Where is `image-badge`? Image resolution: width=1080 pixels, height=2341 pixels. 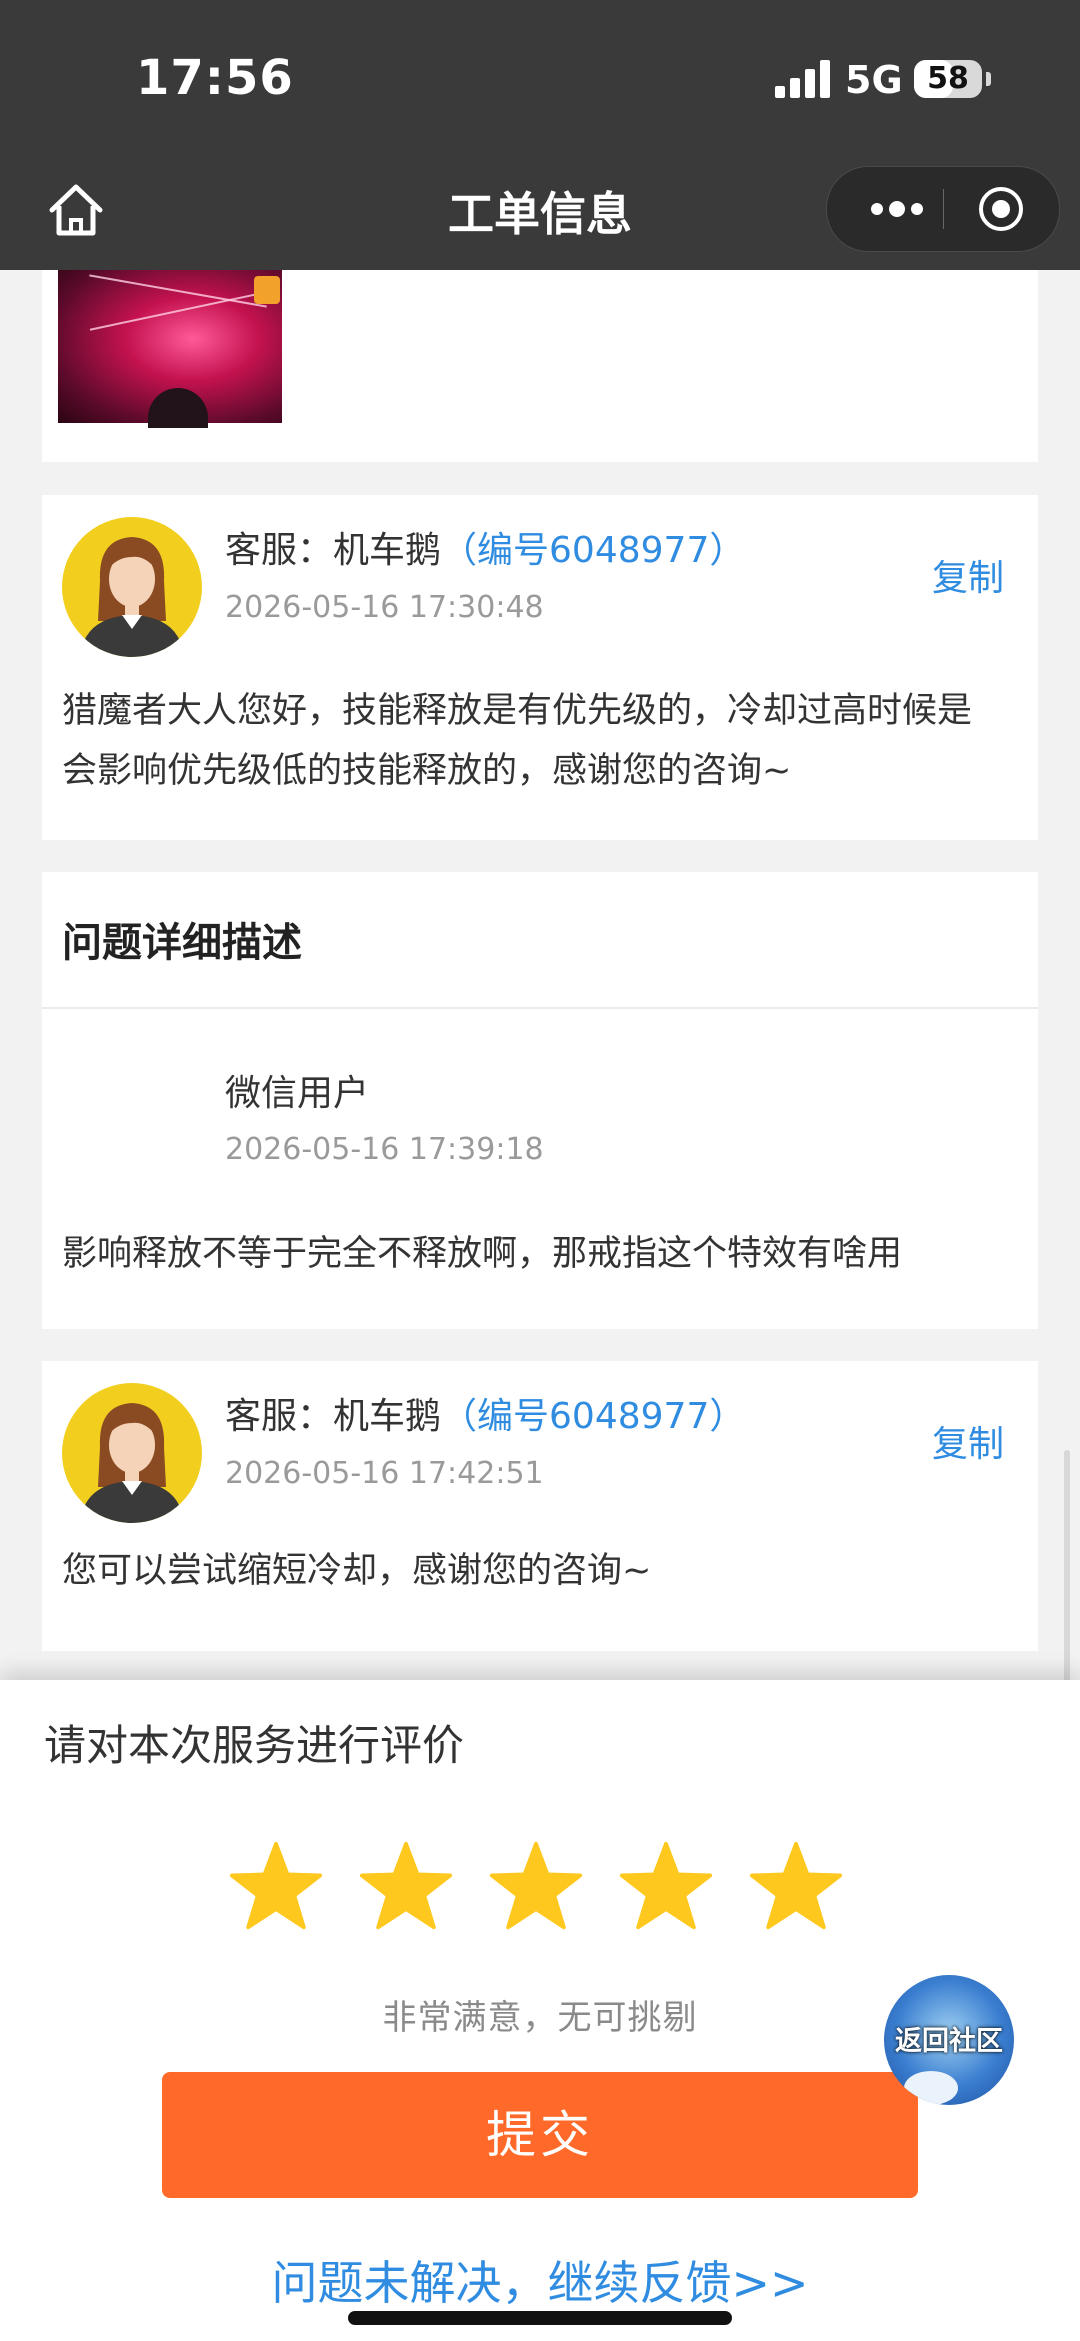 image-badge is located at coordinates (267, 290).